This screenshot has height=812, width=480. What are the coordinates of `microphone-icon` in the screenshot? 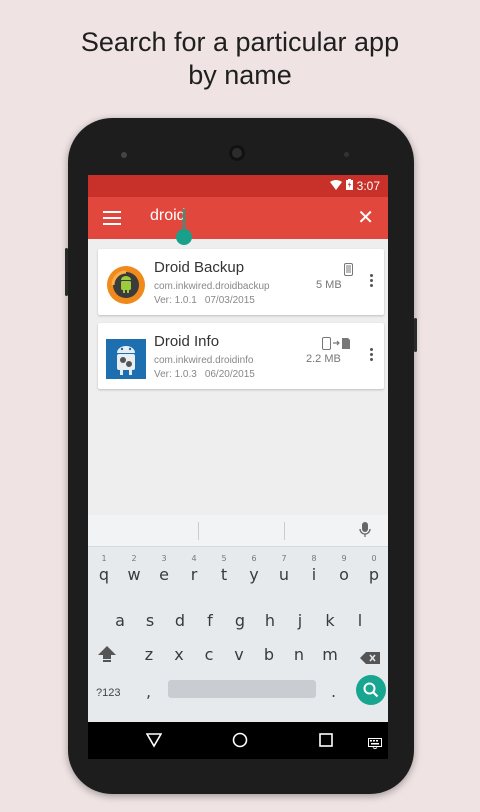 It's located at (365, 532).